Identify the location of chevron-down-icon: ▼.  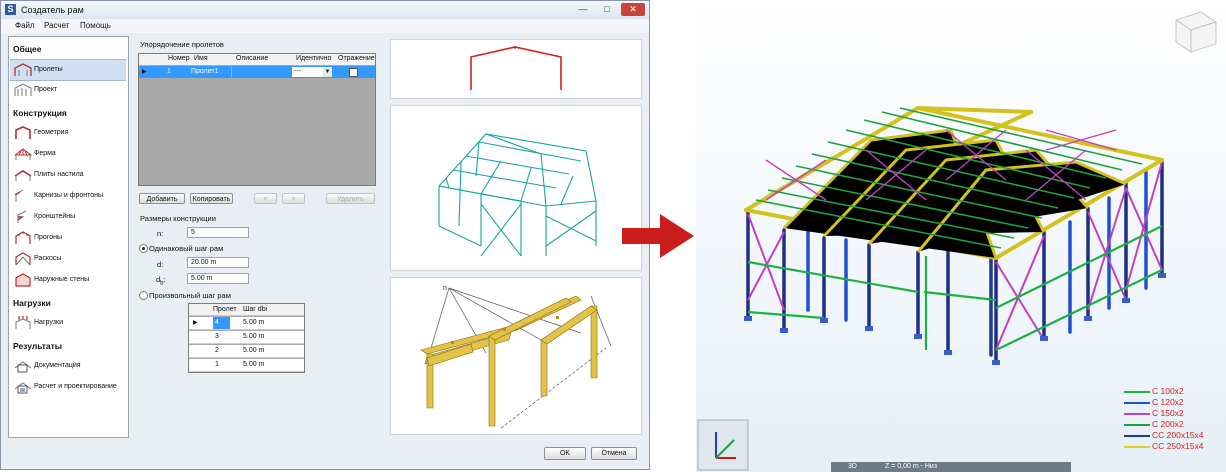
(327, 72).